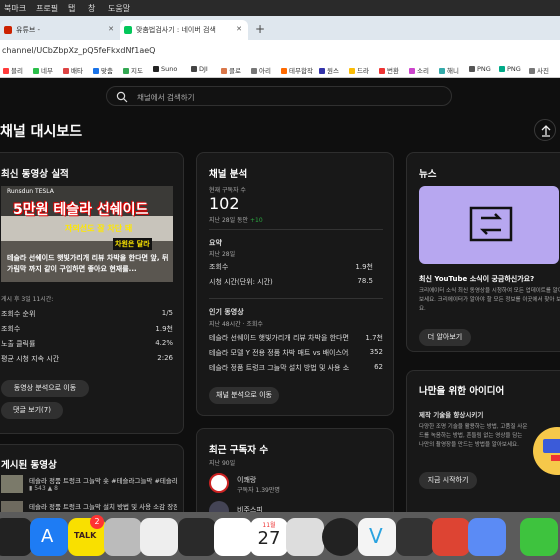 Image resolution: width=560 pixels, height=560 pixels. Describe the element at coordinates (15, 8) in the screenshot. I see `menu-bookmarks: 북마크` at that location.